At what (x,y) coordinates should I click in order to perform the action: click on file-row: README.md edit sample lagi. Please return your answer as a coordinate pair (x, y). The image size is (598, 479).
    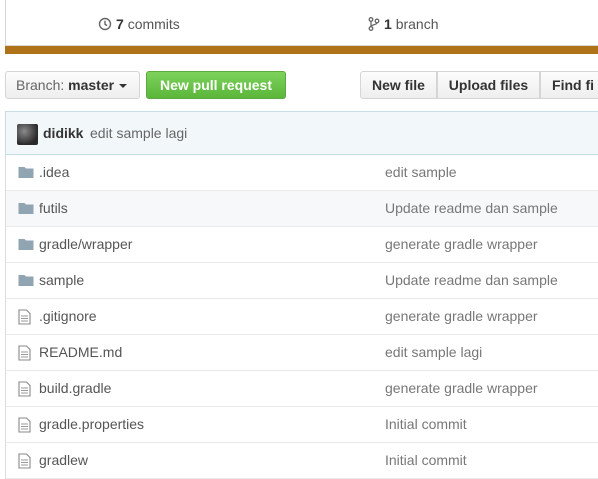
    Looking at the image, I should click on (302, 353).